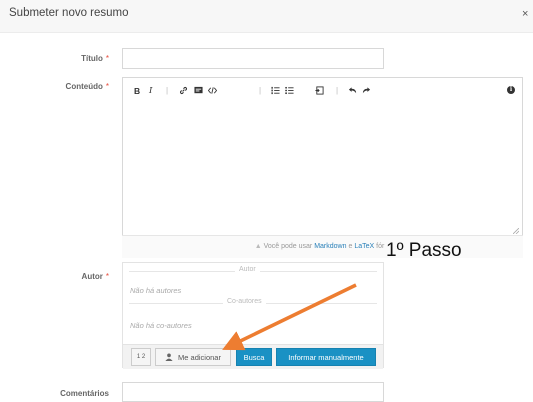 This screenshot has width=533, height=402. I want to click on step-annotation: 1º Passo, so click(424, 250).